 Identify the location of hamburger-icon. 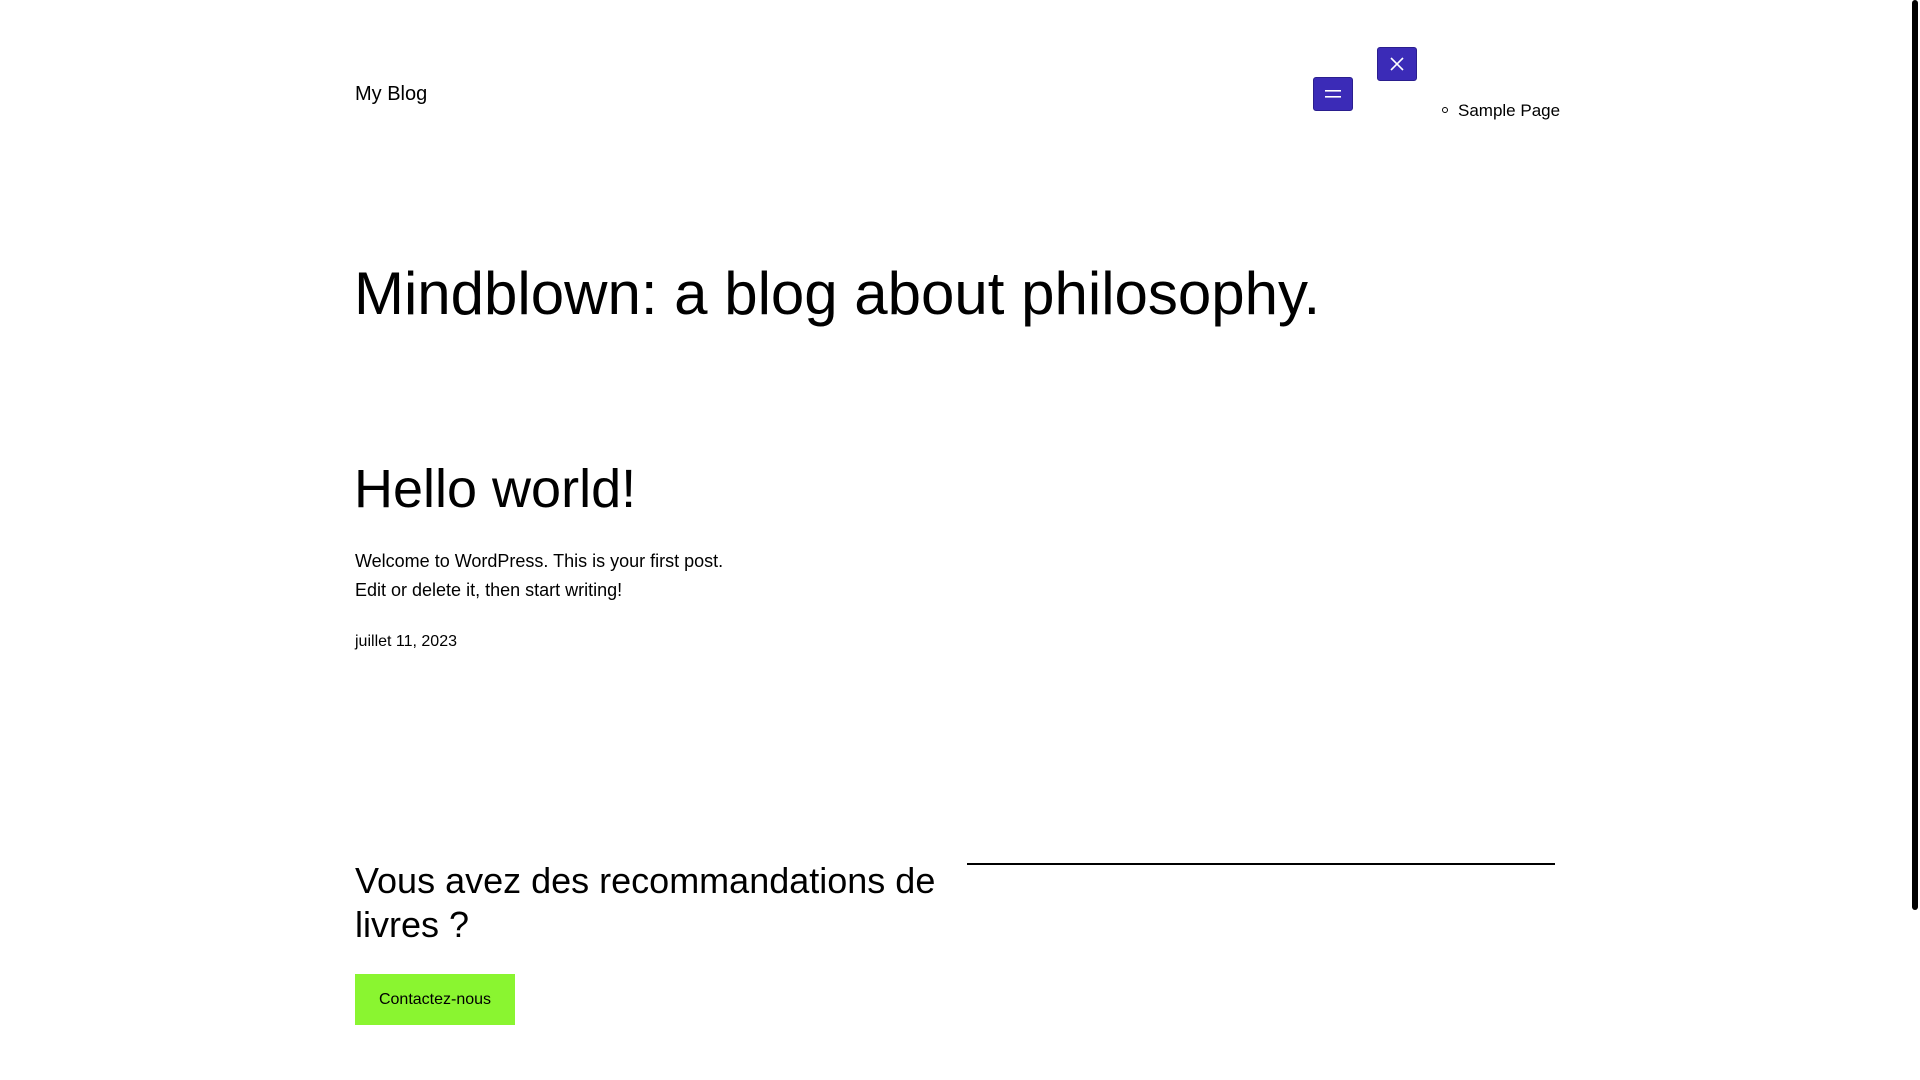
(1333, 94).